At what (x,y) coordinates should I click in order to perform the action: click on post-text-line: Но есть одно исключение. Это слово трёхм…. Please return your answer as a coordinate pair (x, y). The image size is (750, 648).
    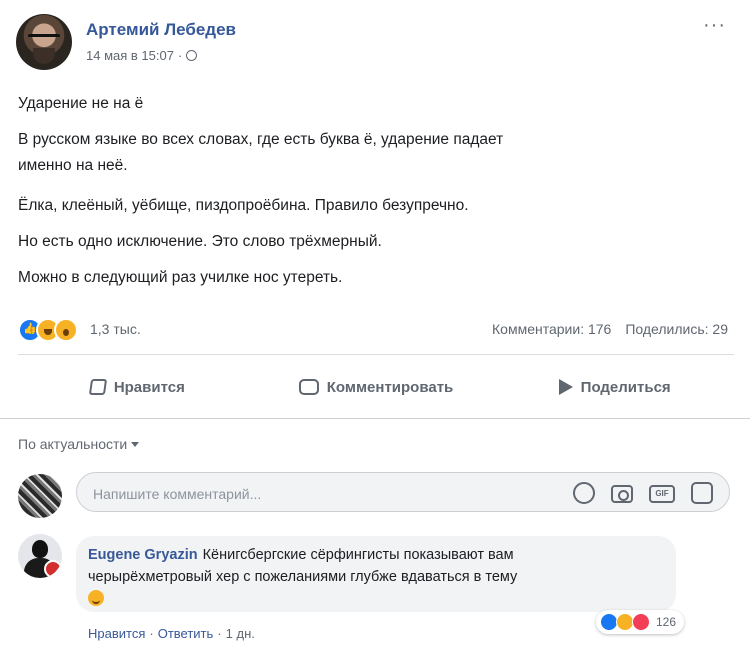
    Looking at the image, I should click on (200, 241).